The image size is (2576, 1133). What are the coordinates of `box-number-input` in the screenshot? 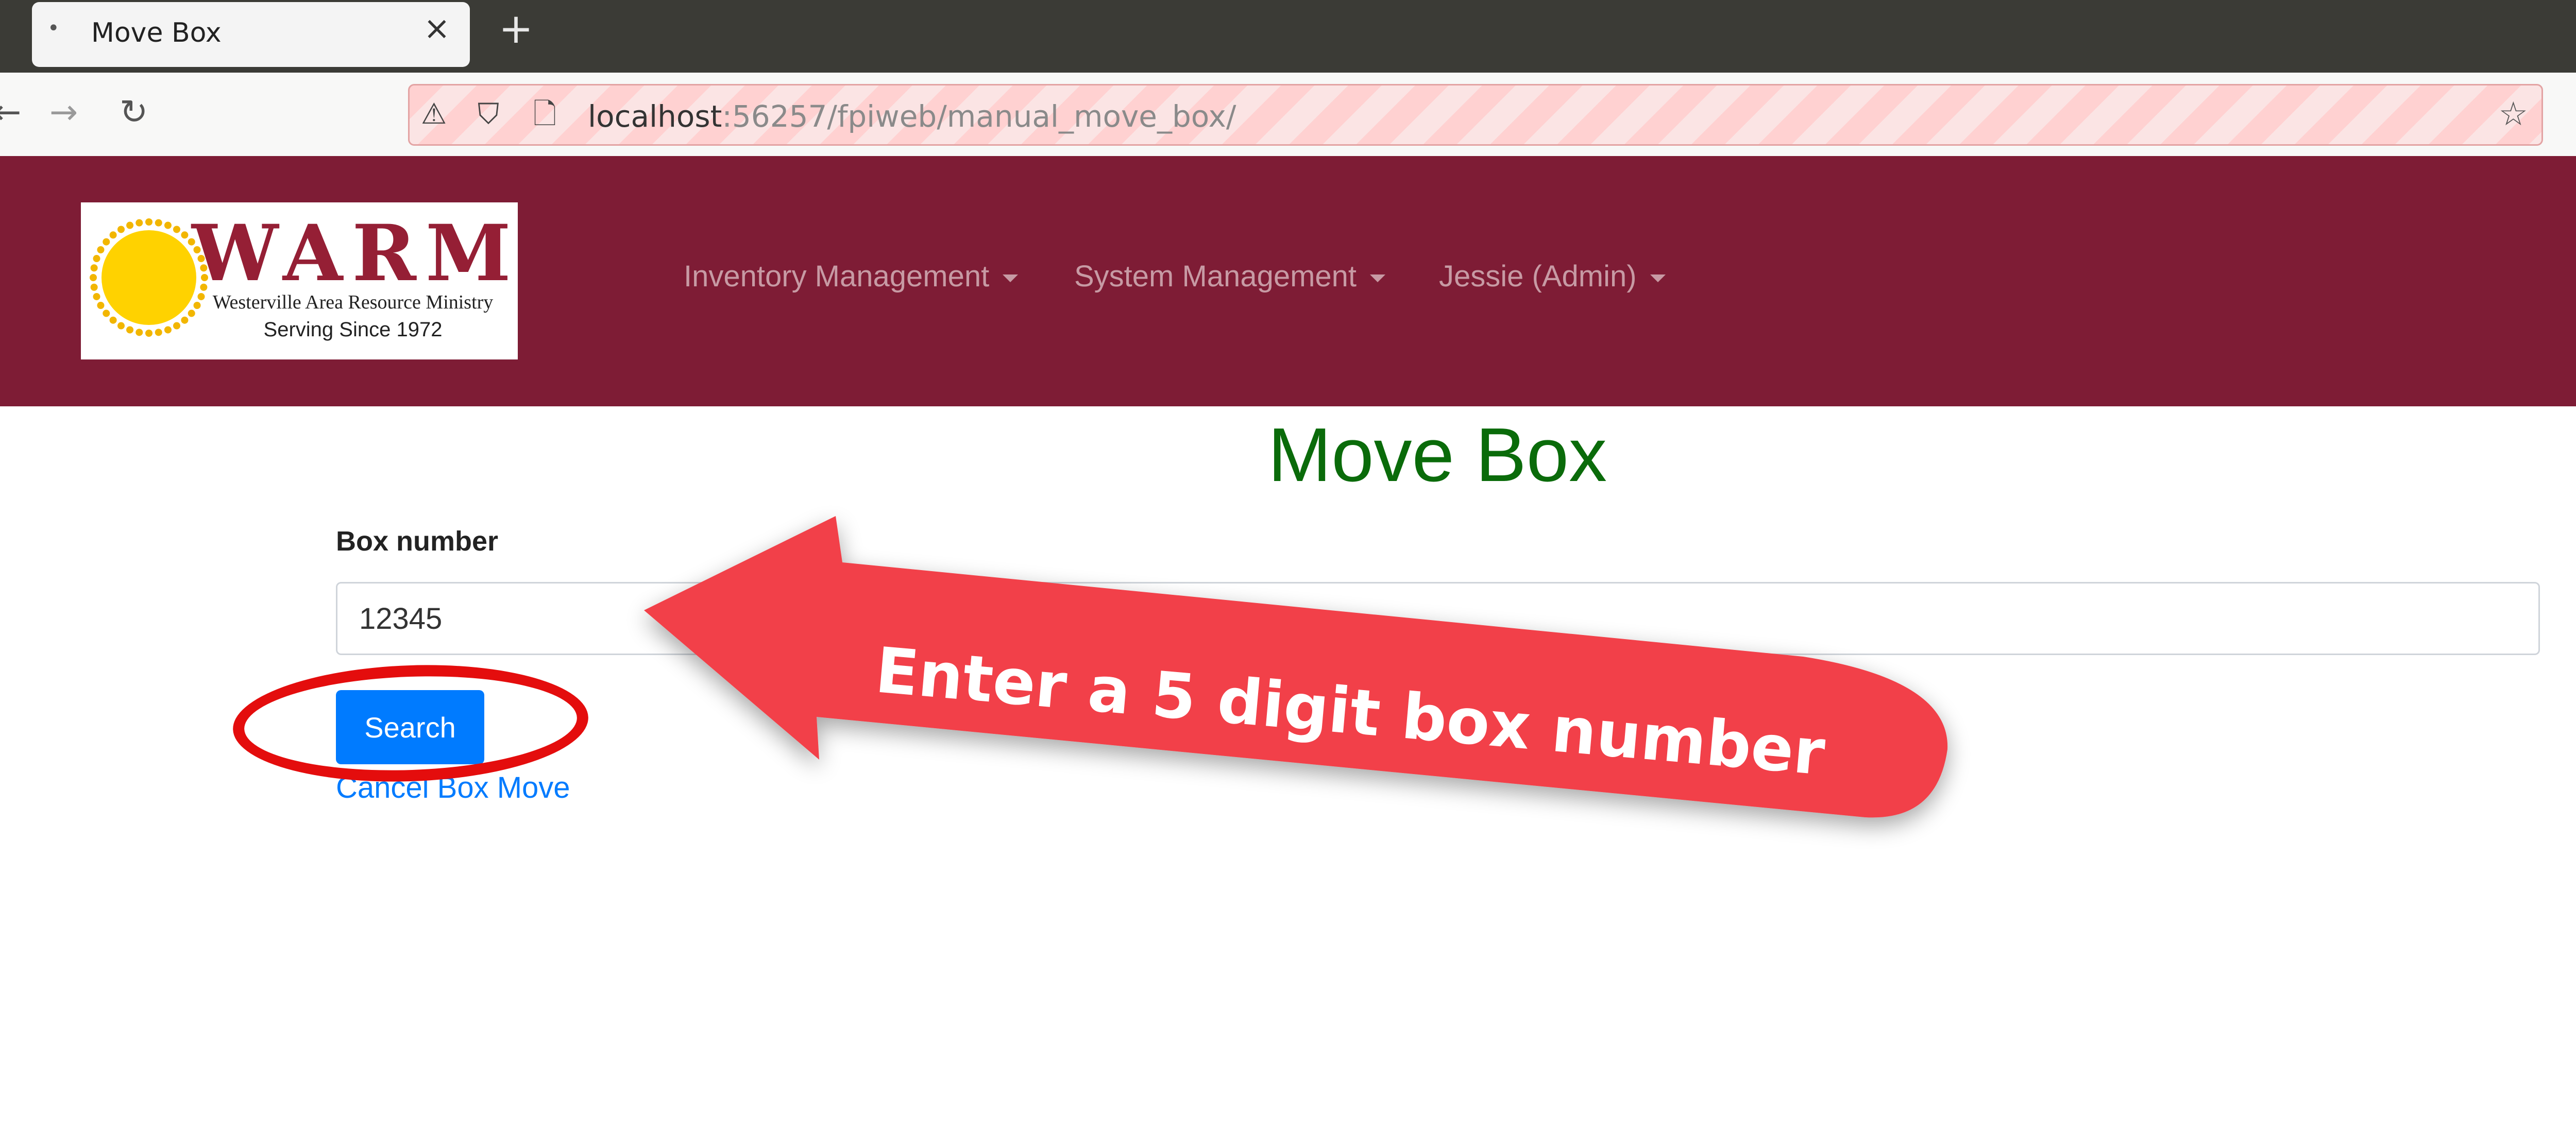 It's located at (1438, 618).